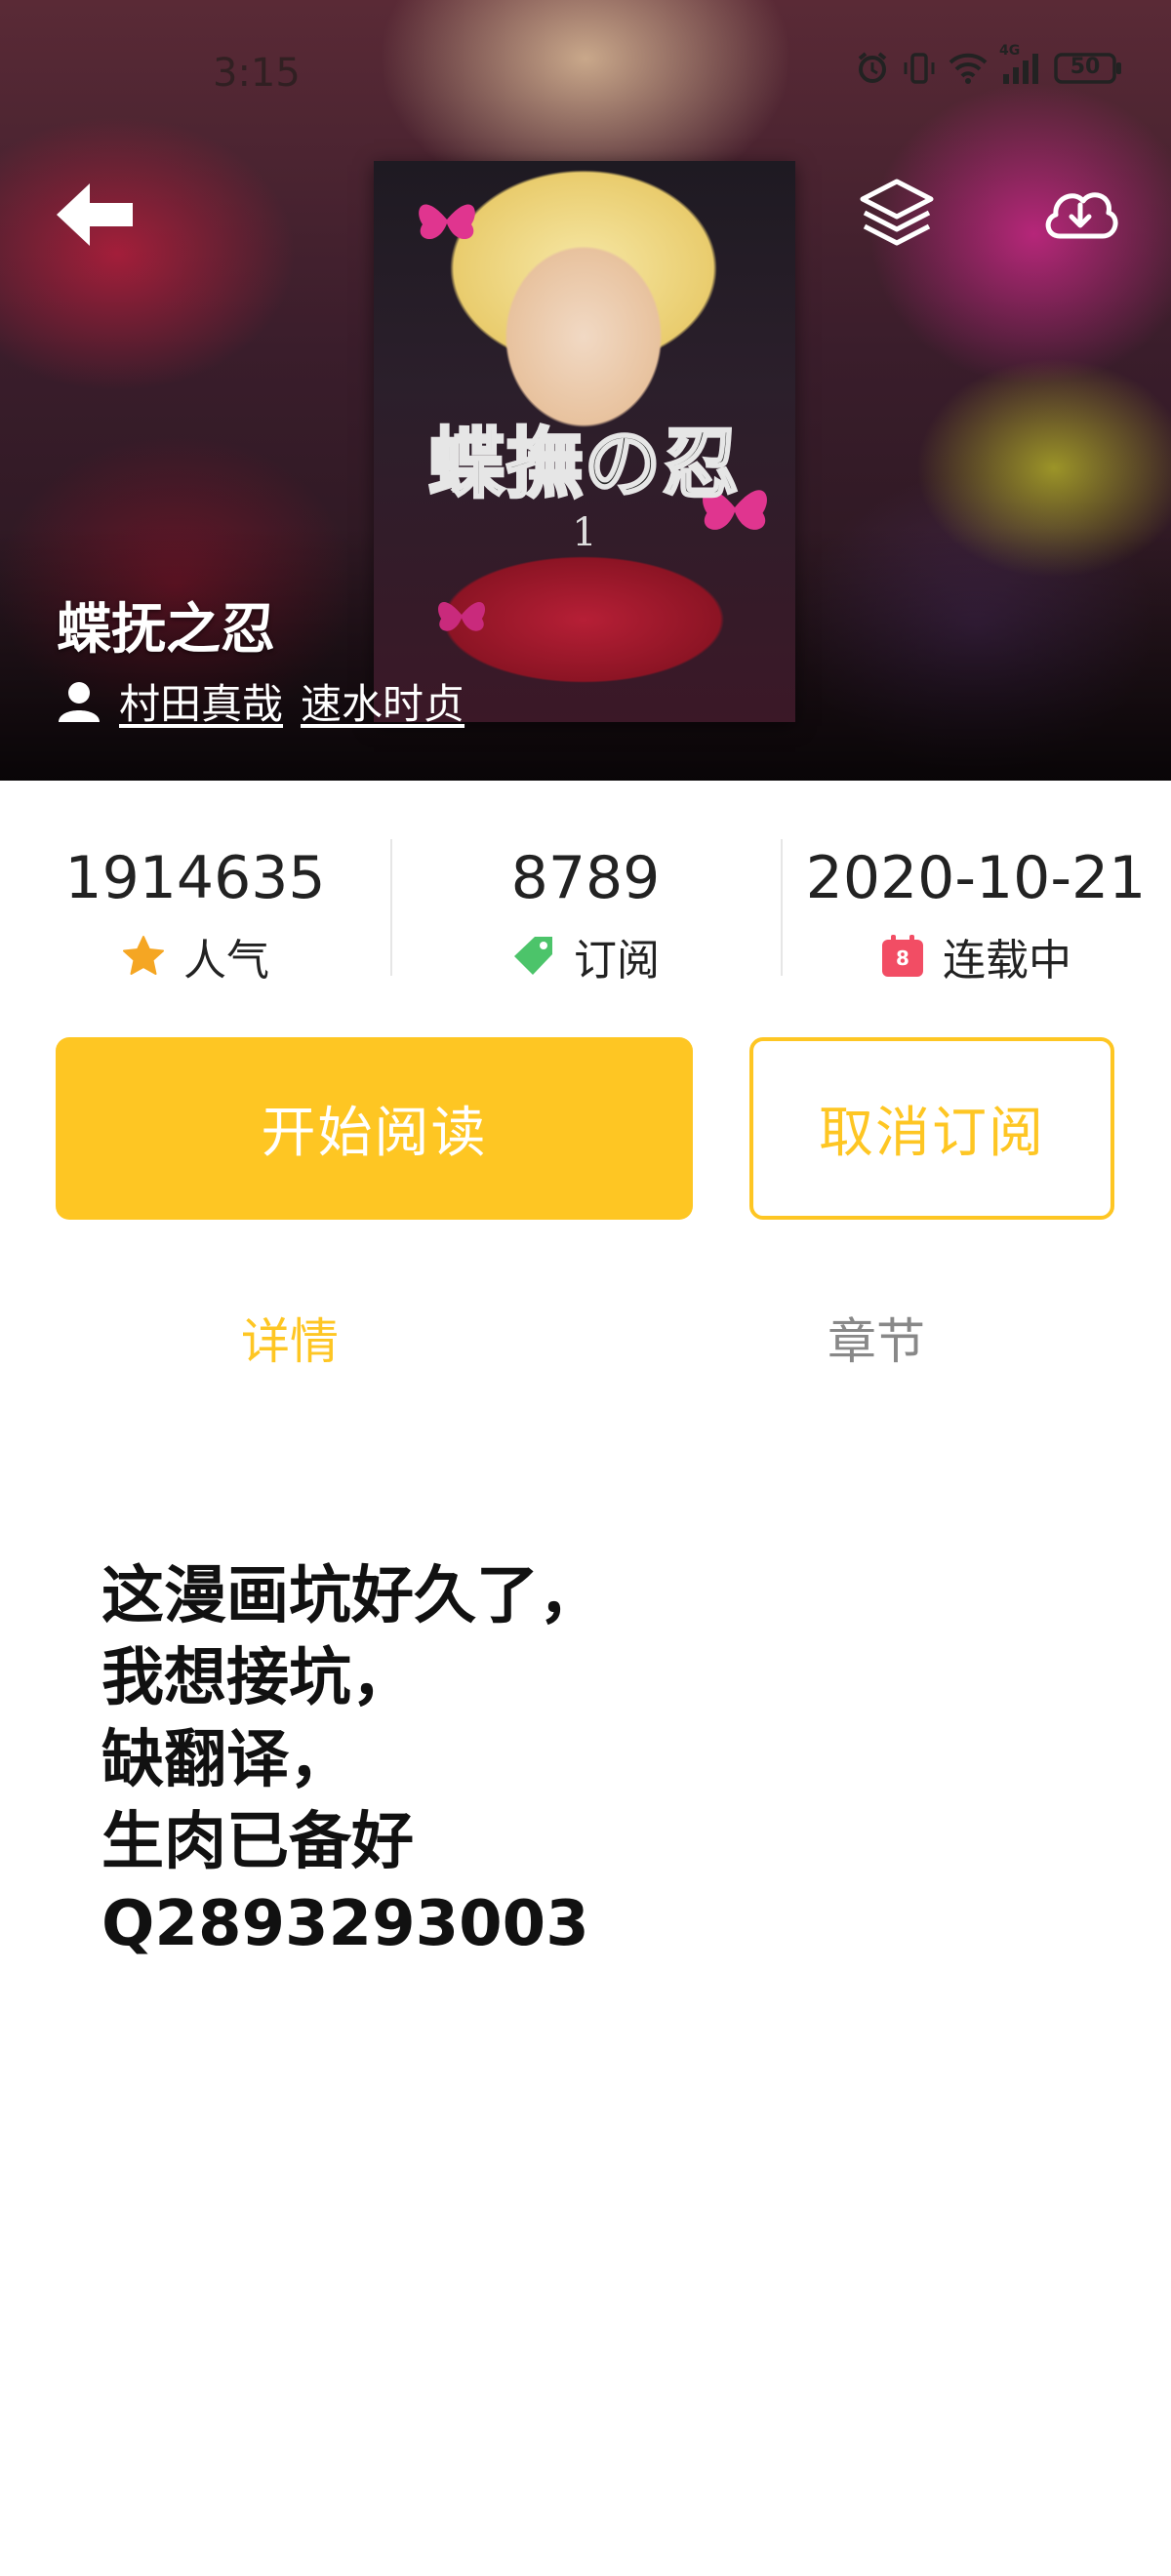  Describe the element at coordinates (257, 1678) in the screenshot. I see `description-line: 我想接坑，` at that location.